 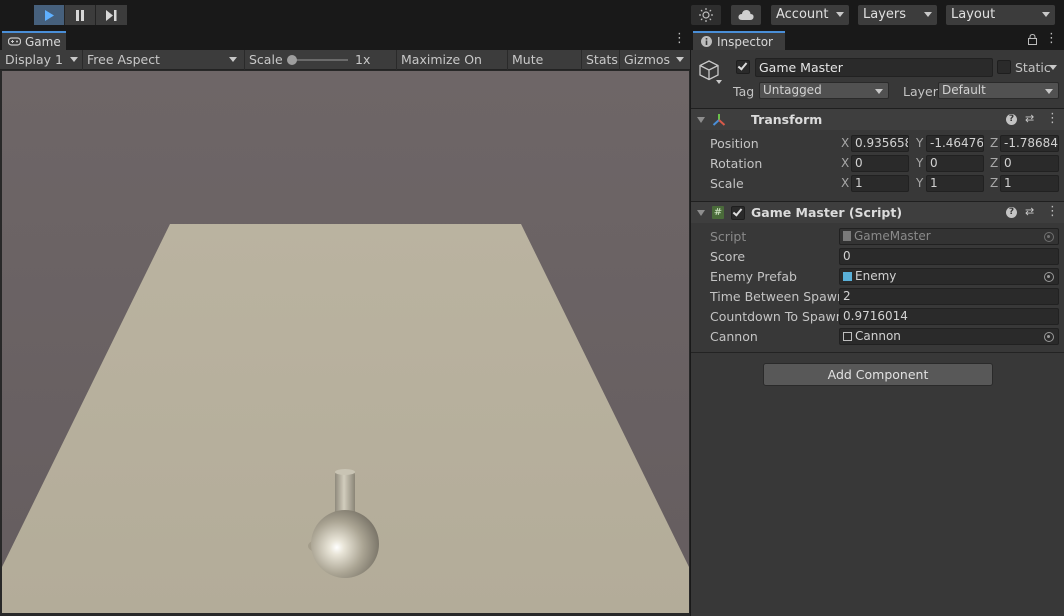 I want to click on tag-dropdown: Untagged, so click(x=824, y=90).